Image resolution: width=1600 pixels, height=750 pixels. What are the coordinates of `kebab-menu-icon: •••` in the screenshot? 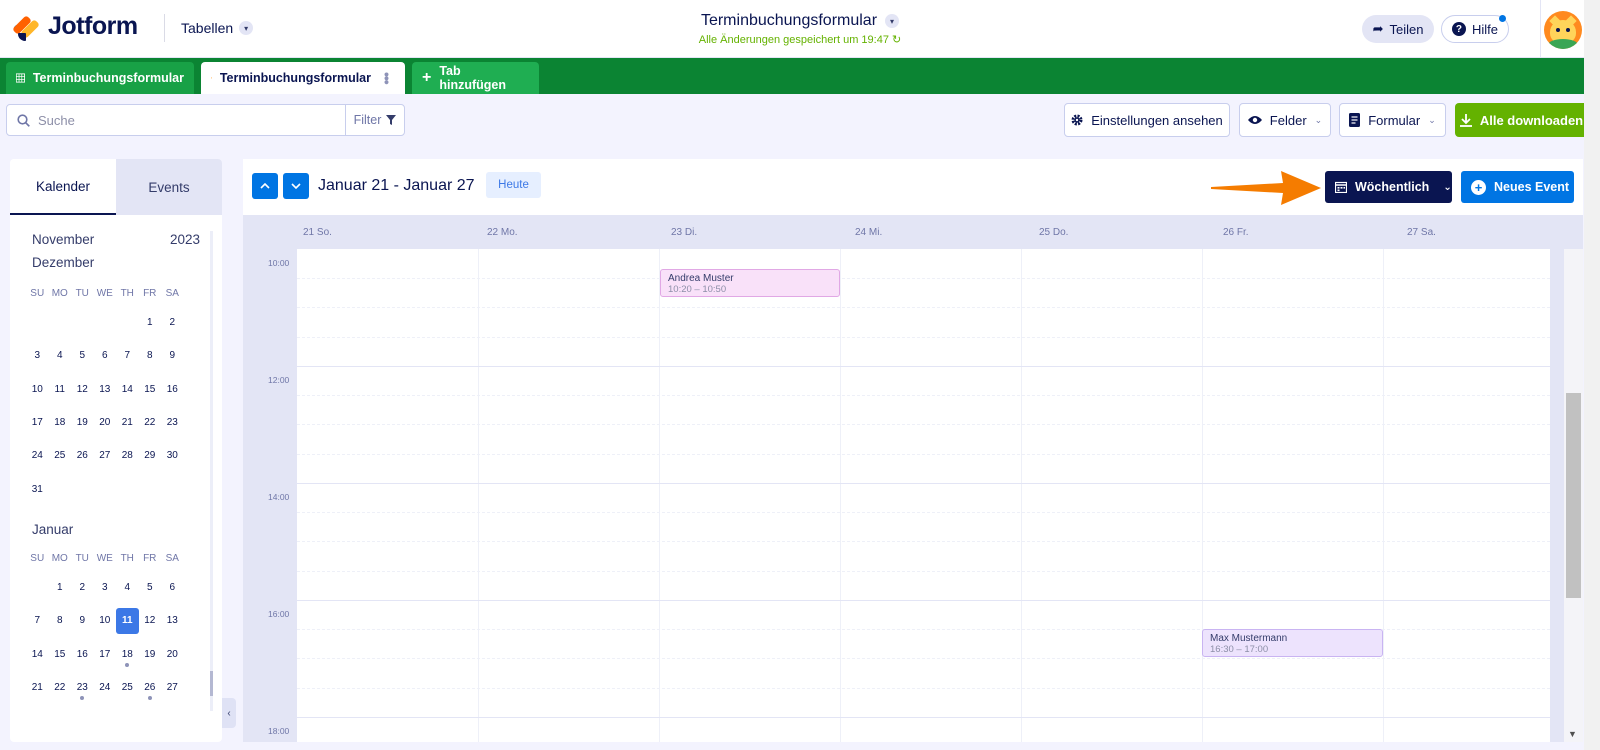 It's located at (387, 78).